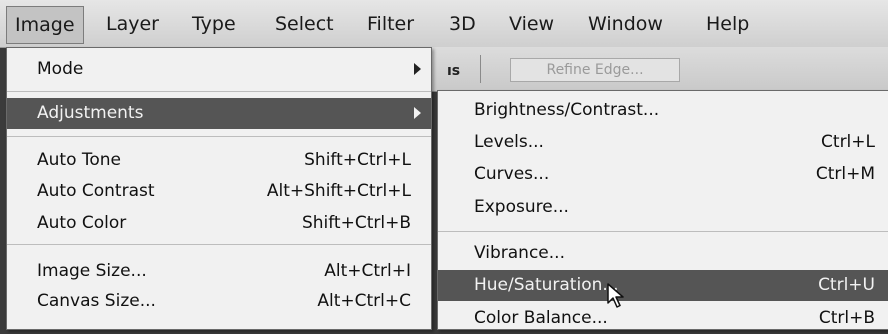 This screenshot has width=888, height=334. What do you see at coordinates (132, 24) in the screenshot?
I see `menu-layer: Layer` at bounding box center [132, 24].